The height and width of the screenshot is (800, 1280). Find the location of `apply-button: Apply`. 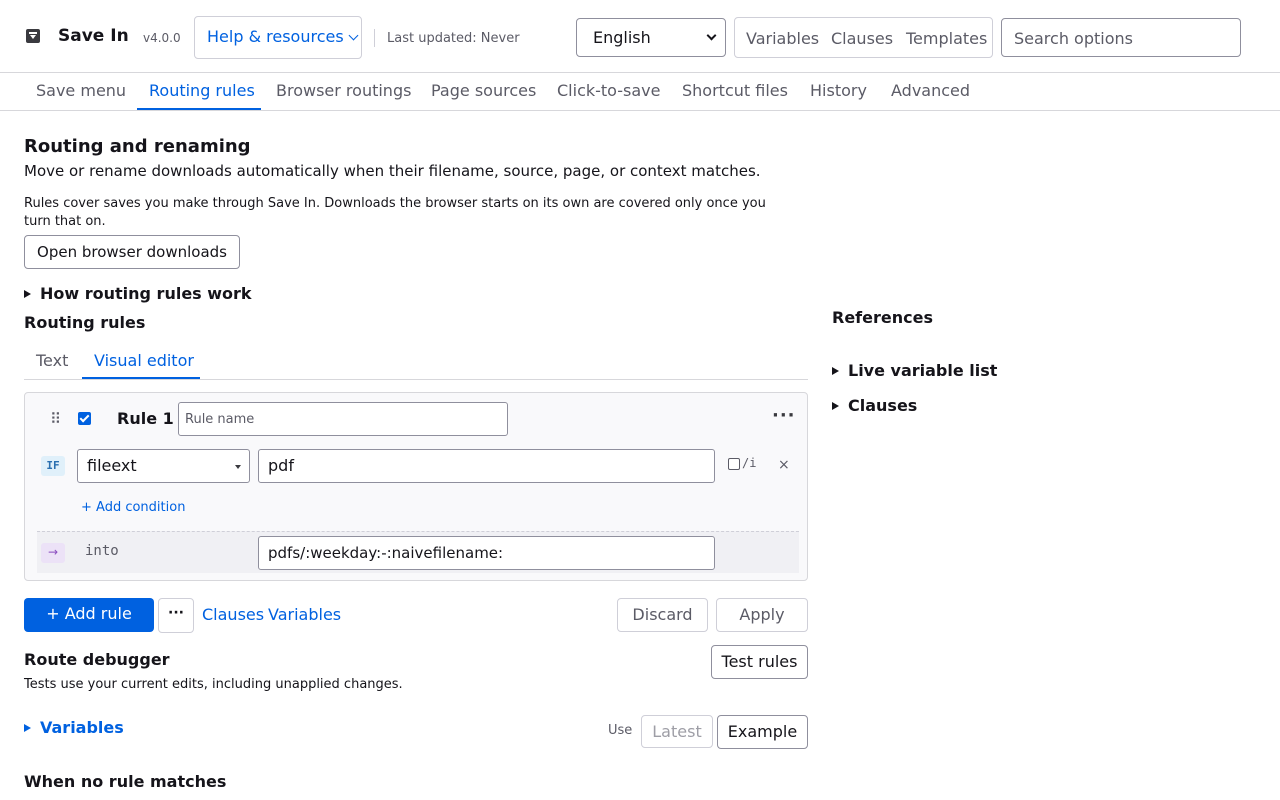

apply-button: Apply is located at coordinates (762, 615).